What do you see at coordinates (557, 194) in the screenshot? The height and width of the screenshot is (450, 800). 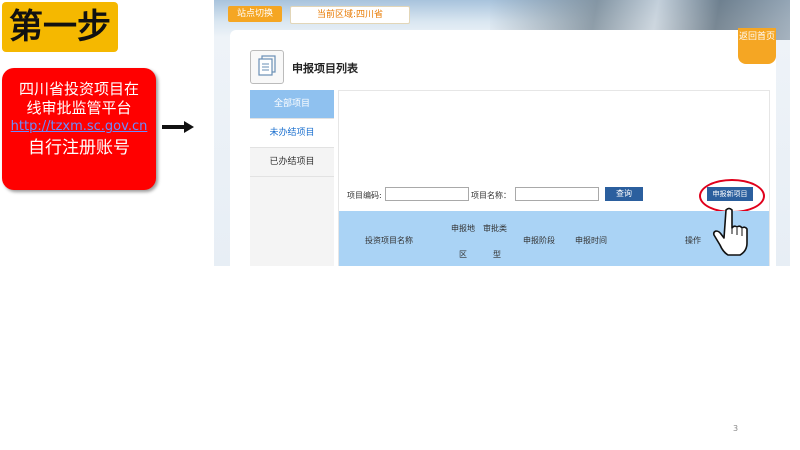 I see `project-name-input` at bounding box center [557, 194].